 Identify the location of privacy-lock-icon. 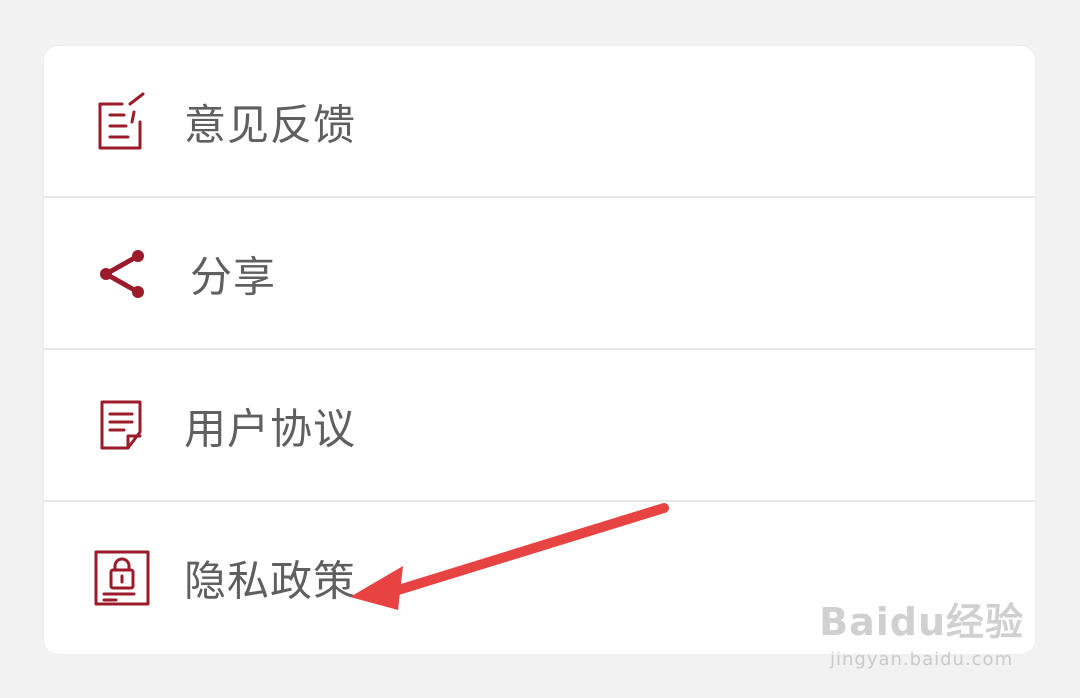
(122, 578).